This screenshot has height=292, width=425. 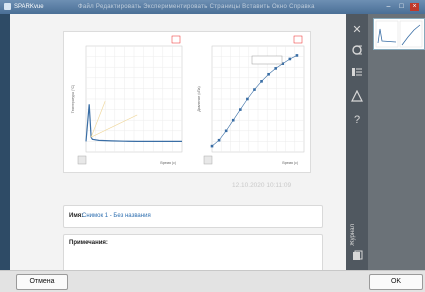 What do you see at coordinates (29, 7) in the screenshot?
I see `window-title: SPARKvue` at bounding box center [29, 7].